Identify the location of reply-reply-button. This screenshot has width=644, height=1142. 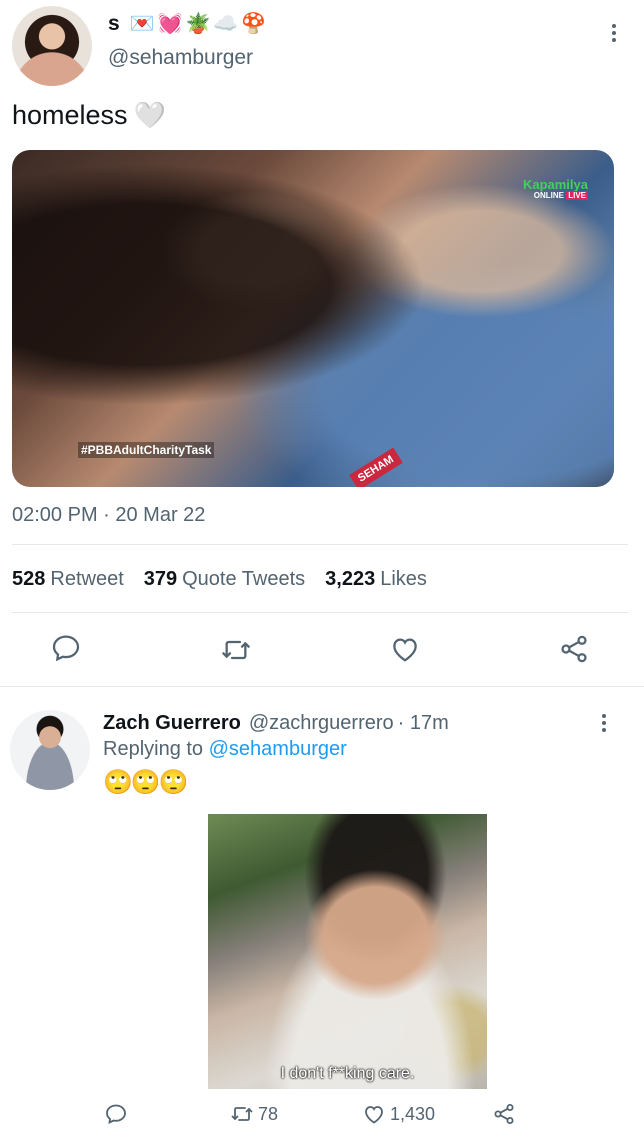
(116, 1114).